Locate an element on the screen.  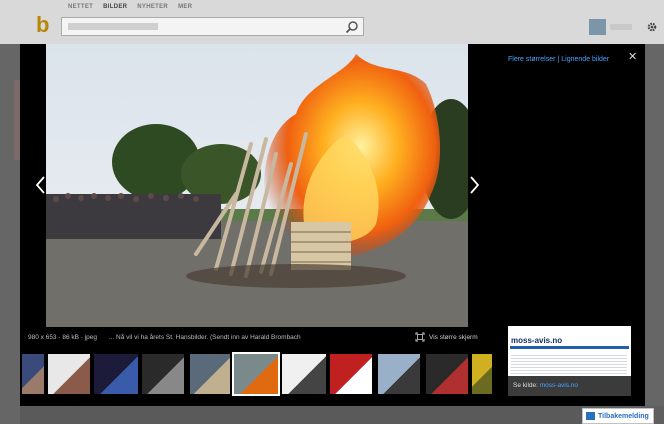
source-footer: Se kilde: moss-avis.no is located at coordinates (569, 386).